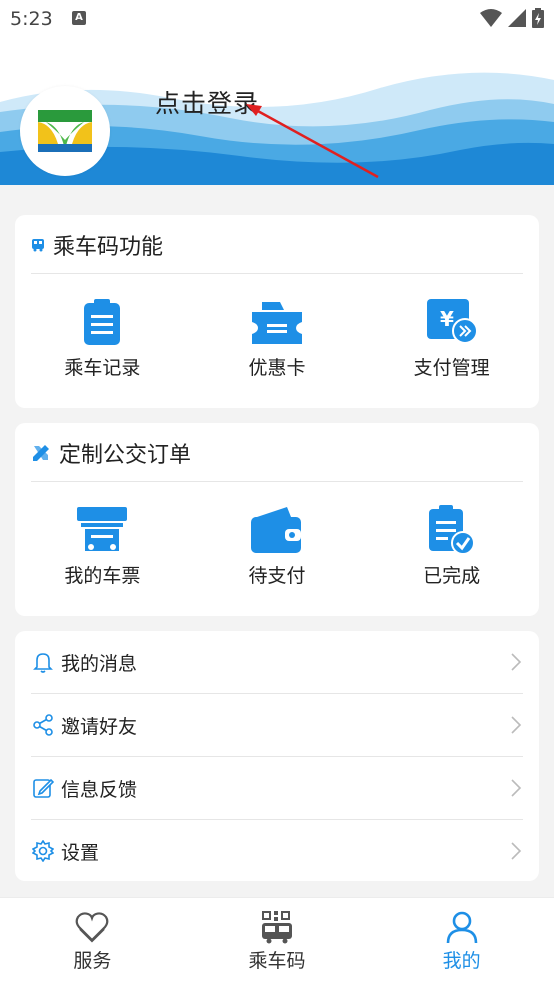 The width and height of the screenshot is (554, 985). What do you see at coordinates (277, 725) in the screenshot?
I see `menu-item-invite: 邀请好友` at bounding box center [277, 725].